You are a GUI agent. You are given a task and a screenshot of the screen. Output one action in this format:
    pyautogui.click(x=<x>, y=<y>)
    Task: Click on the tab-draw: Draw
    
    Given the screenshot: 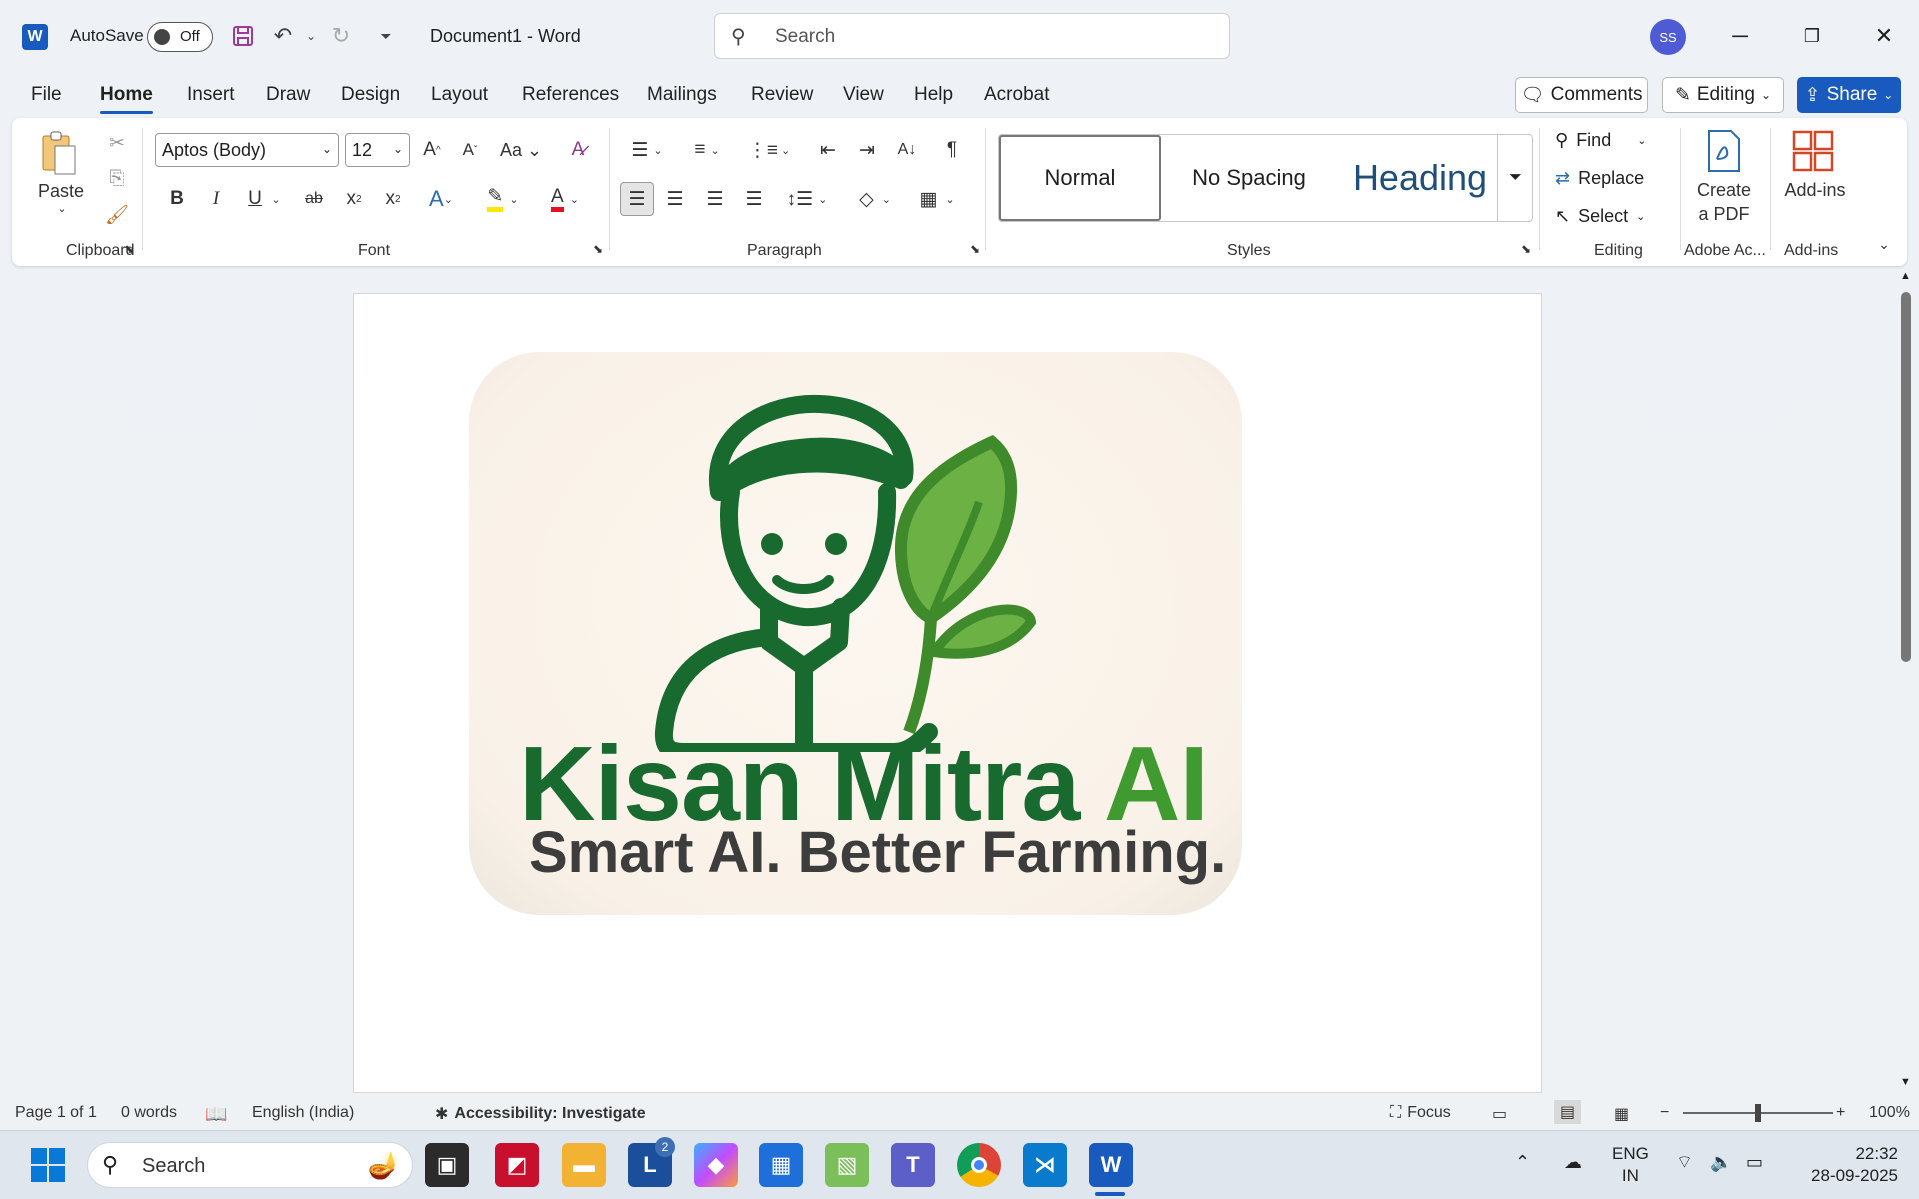 What is the action you would take?
    pyautogui.click(x=288, y=95)
    